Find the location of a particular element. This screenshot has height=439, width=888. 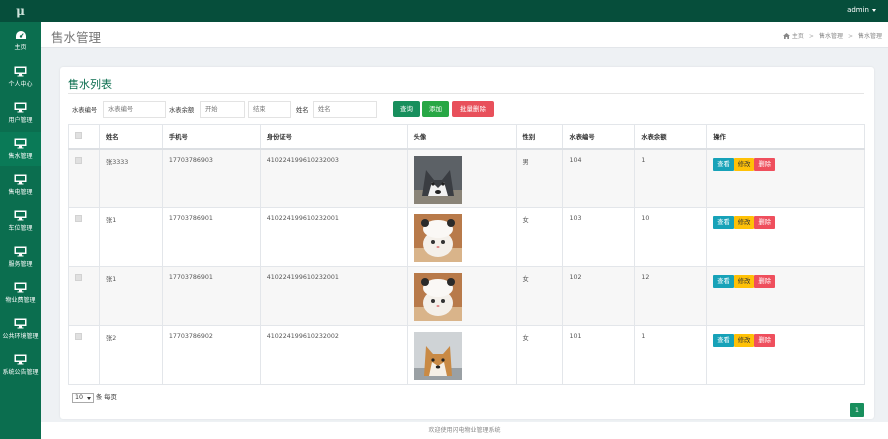

name-label: 姓名 is located at coordinates (302, 110).